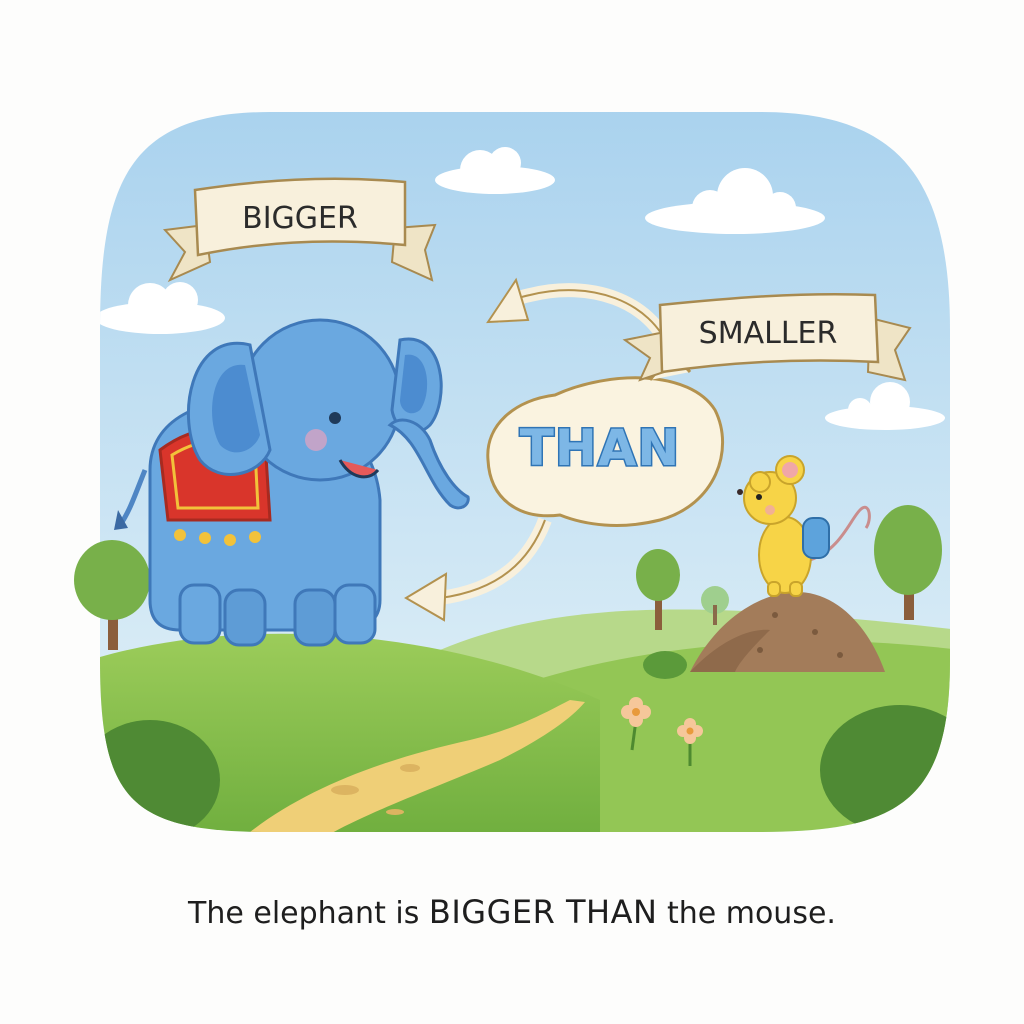  Describe the element at coordinates (600, 448) in the screenshot. I see `than-label: THAN` at that location.